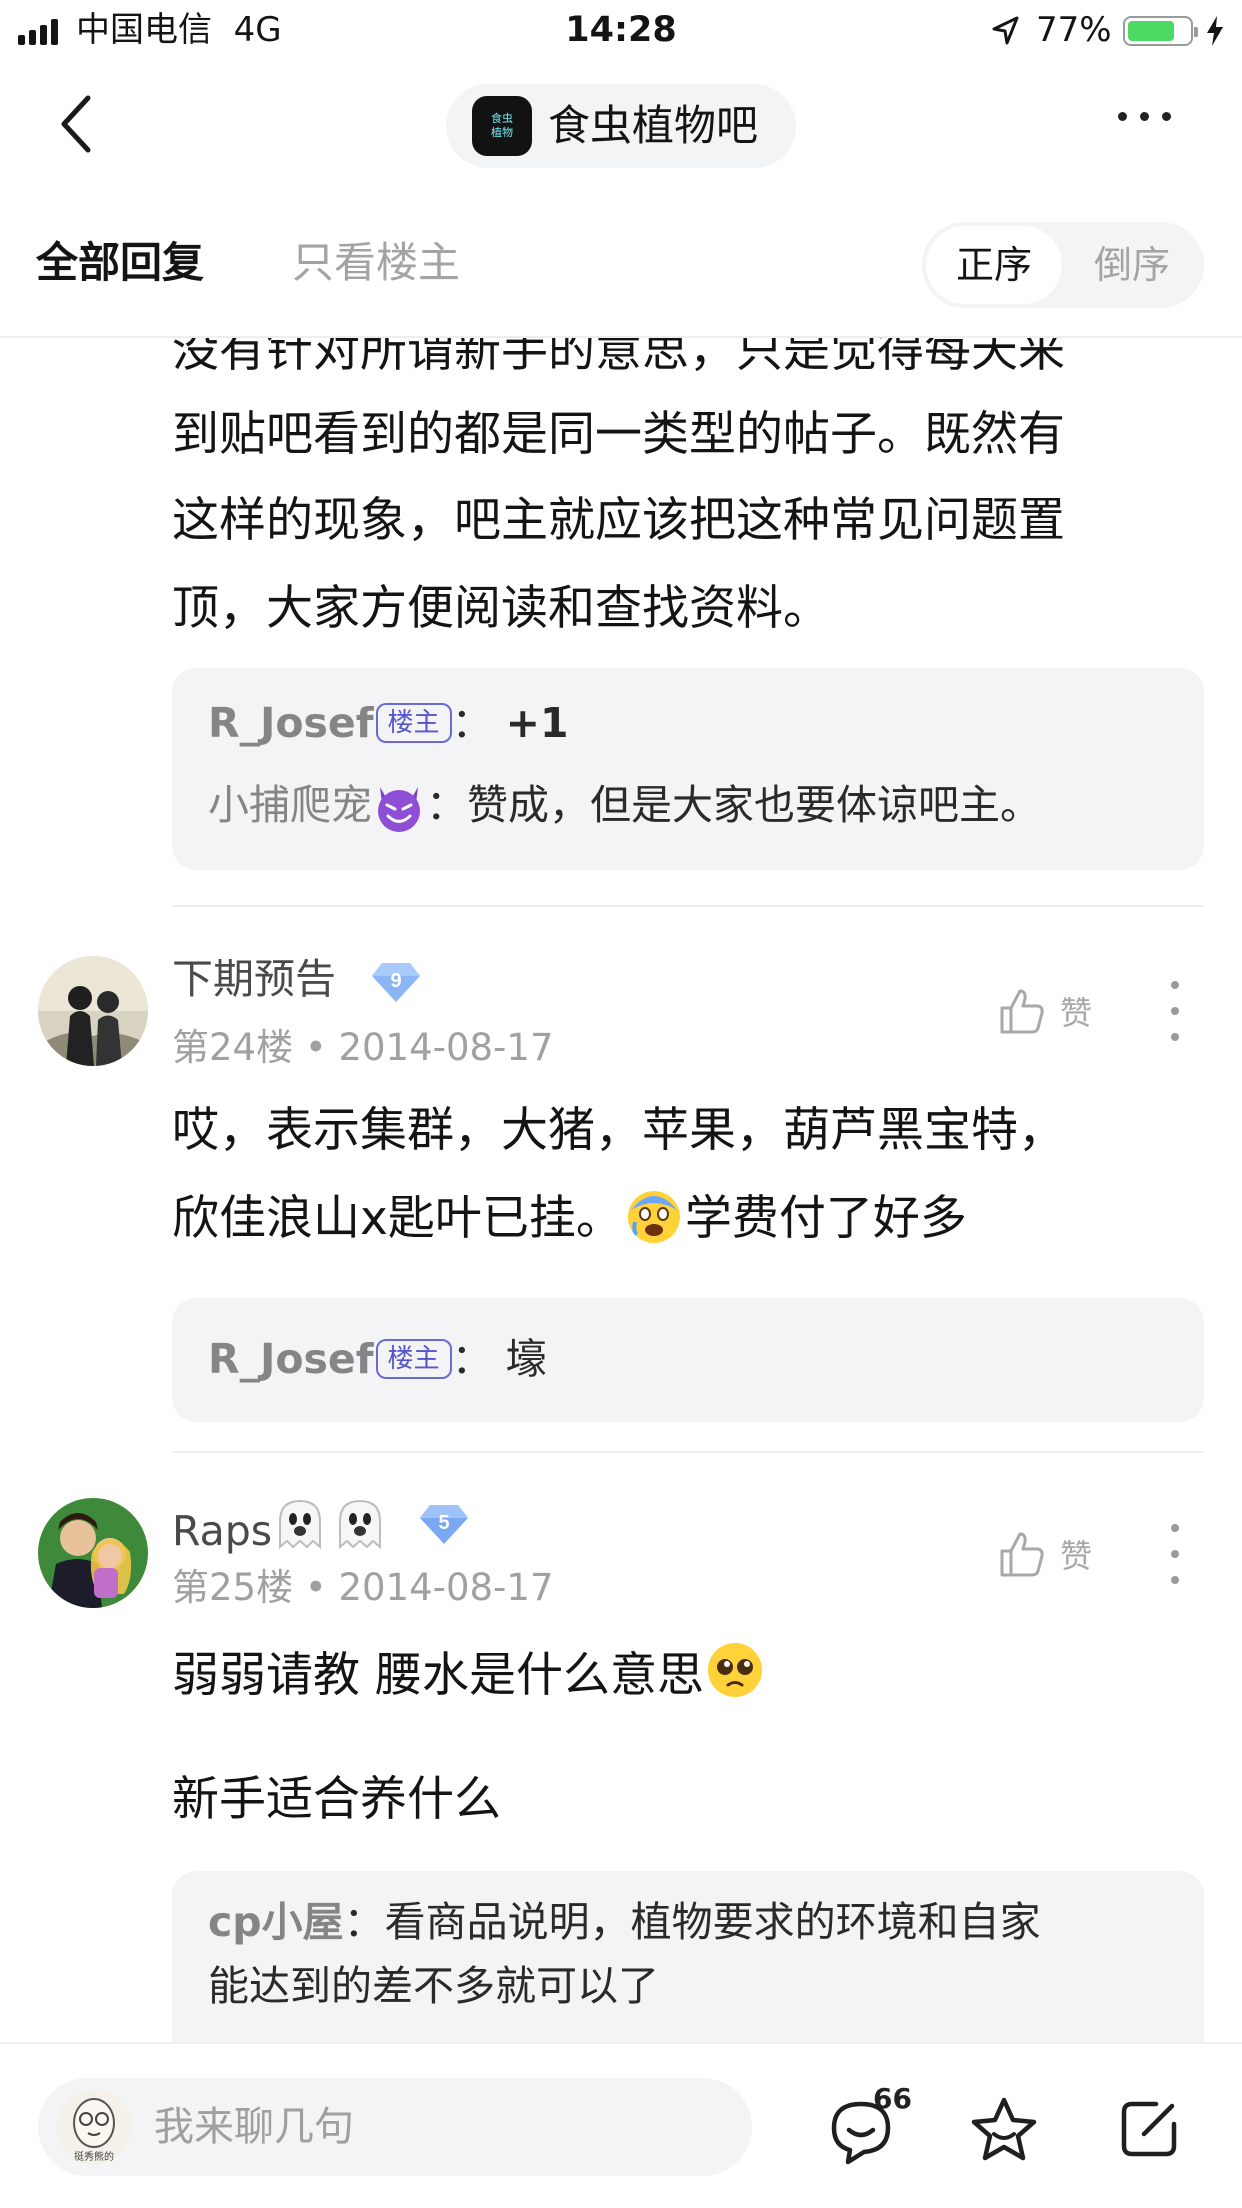 This screenshot has width=1242, height=2208. What do you see at coordinates (120, 263) in the screenshot?
I see `tab-all-replies: 全部回复` at bounding box center [120, 263].